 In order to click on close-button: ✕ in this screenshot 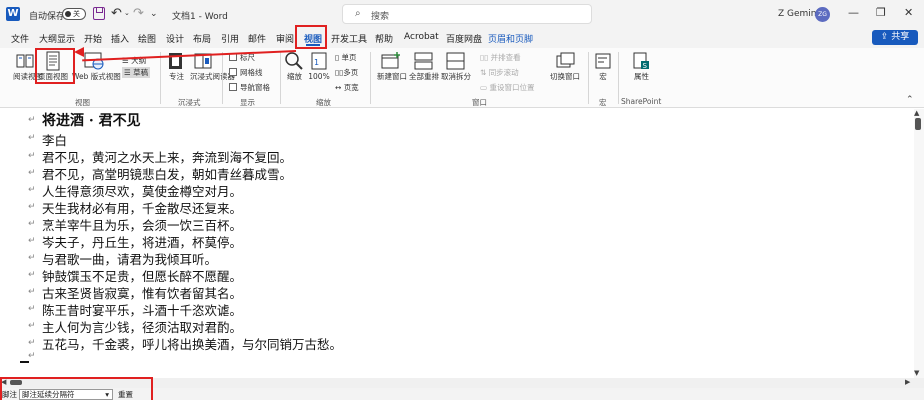, I will do `click(908, 12)`.